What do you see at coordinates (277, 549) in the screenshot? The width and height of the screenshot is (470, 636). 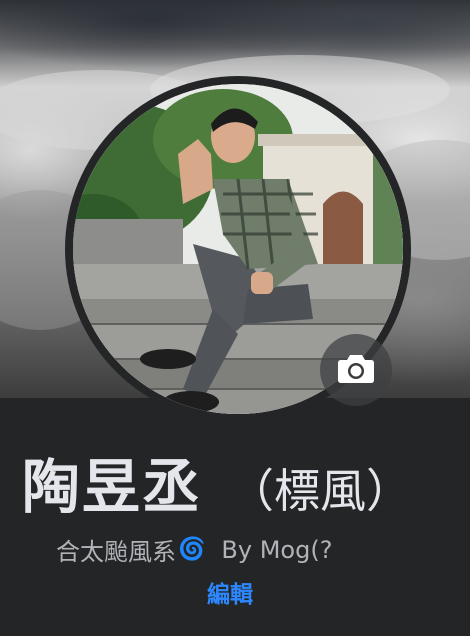 I see `bio-suffix: By Mog(?` at bounding box center [277, 549].